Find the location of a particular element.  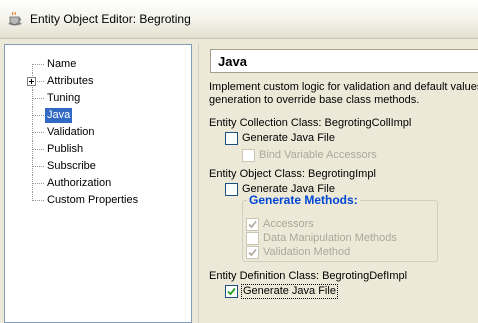

tree-item-java: Java is located at coordinates (98, 115).